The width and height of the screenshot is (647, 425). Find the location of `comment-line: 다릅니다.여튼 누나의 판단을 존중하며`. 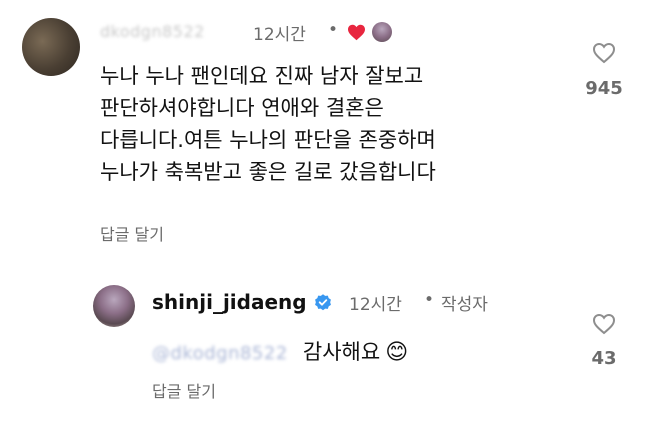

comment-line: 다릅니다.여튼 누나의 판단을 존중하며 is located at coordinates (268, 140).